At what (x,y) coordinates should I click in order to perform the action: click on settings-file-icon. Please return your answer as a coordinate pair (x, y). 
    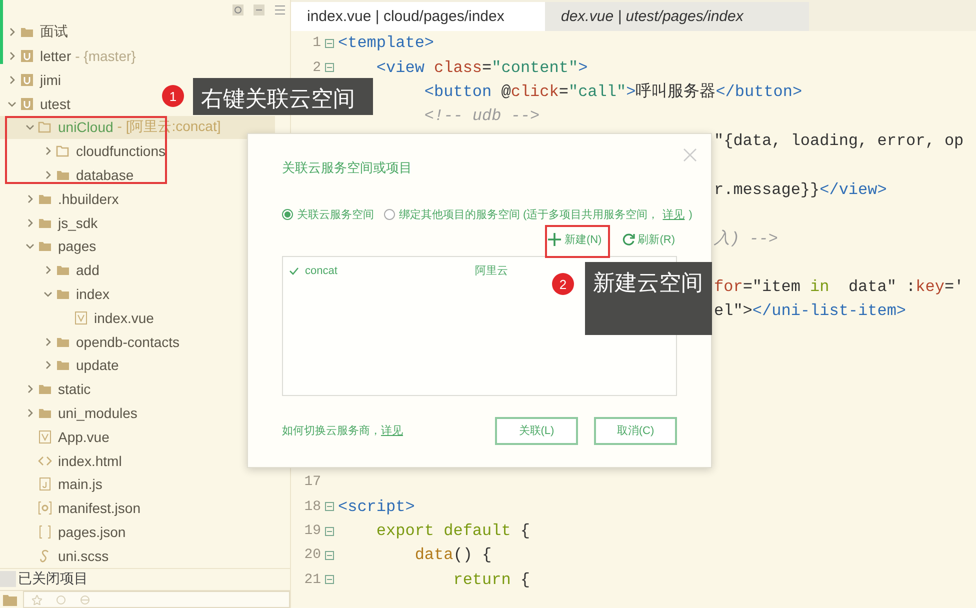
    Looking at the image, I should click on (45, 508).